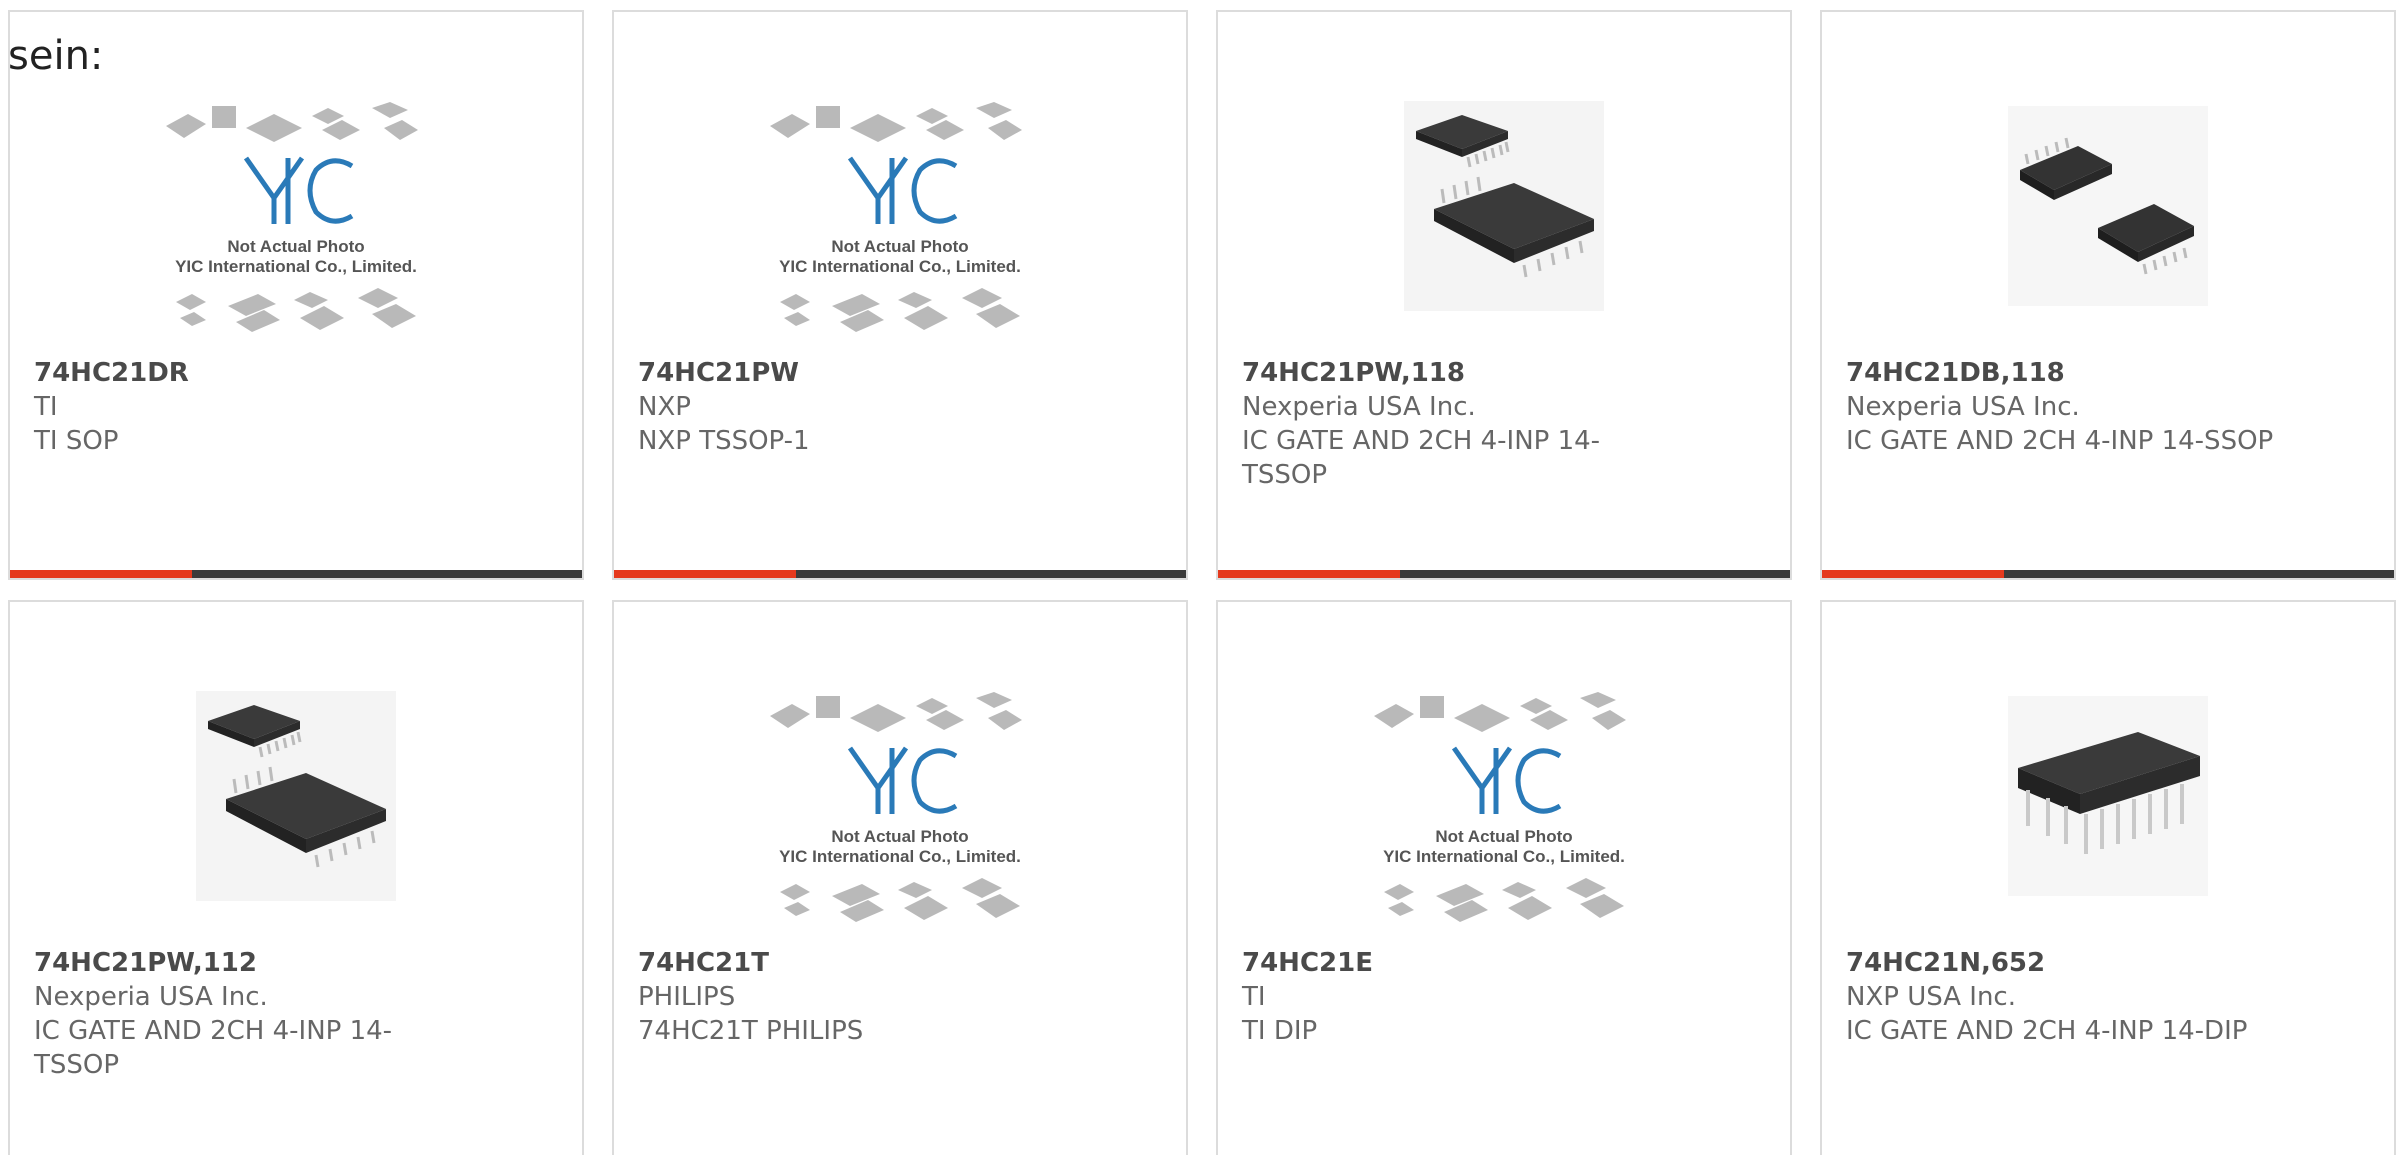 Image resolution: width=2400 pixels, height=1155 pixels. I want to click on section-heading: sein:, so click(56, 56).